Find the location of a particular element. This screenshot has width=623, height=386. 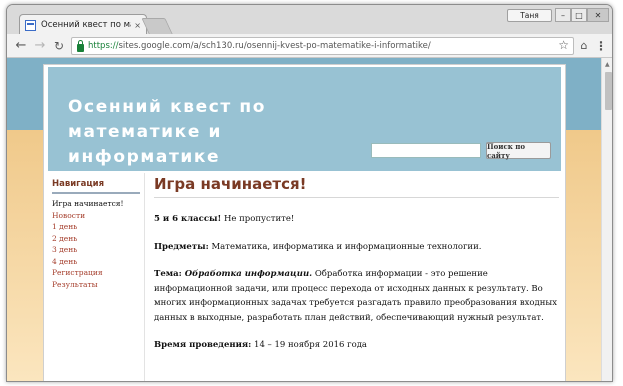

tab-title: Осенний квест по матем is located at coordinates (86, 25).